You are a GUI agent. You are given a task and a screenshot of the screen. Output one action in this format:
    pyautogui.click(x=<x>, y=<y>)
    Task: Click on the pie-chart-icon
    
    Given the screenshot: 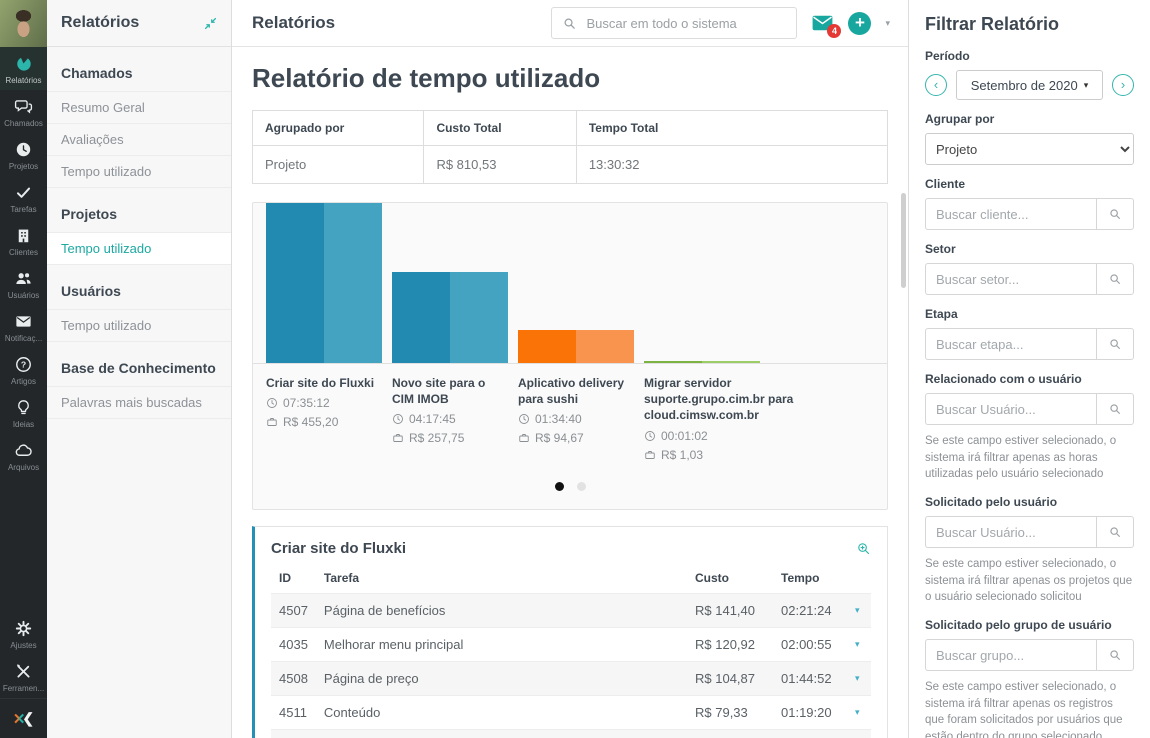 What is the action you would take?
    pyautogui.click(x=24, y=63)
    